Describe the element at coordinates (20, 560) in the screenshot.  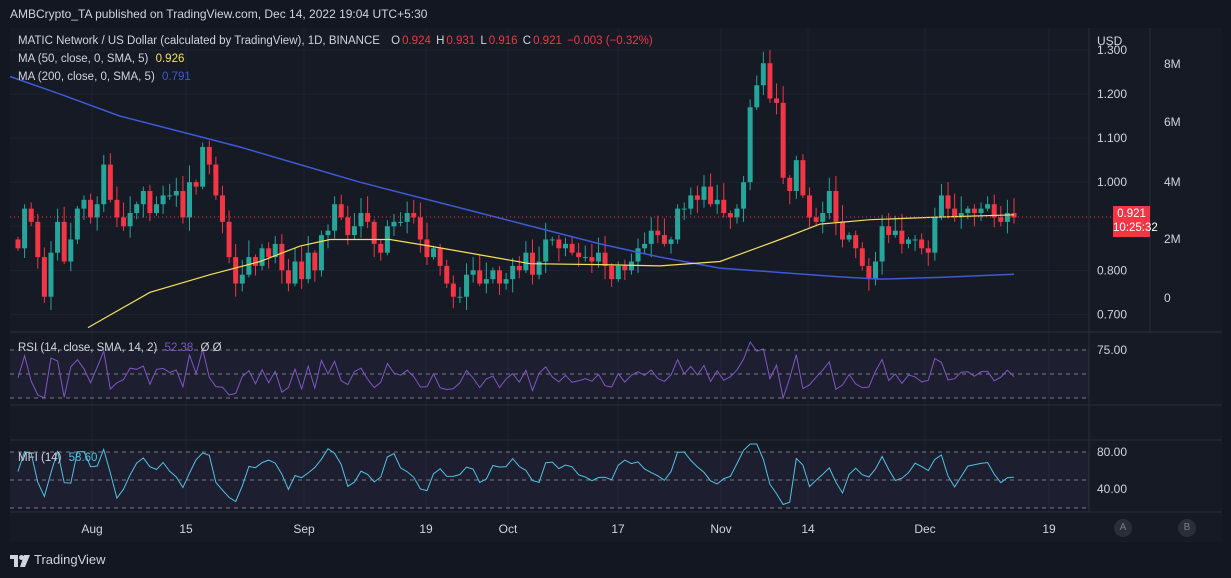
I see `tradingview-logo-icon` at that location.